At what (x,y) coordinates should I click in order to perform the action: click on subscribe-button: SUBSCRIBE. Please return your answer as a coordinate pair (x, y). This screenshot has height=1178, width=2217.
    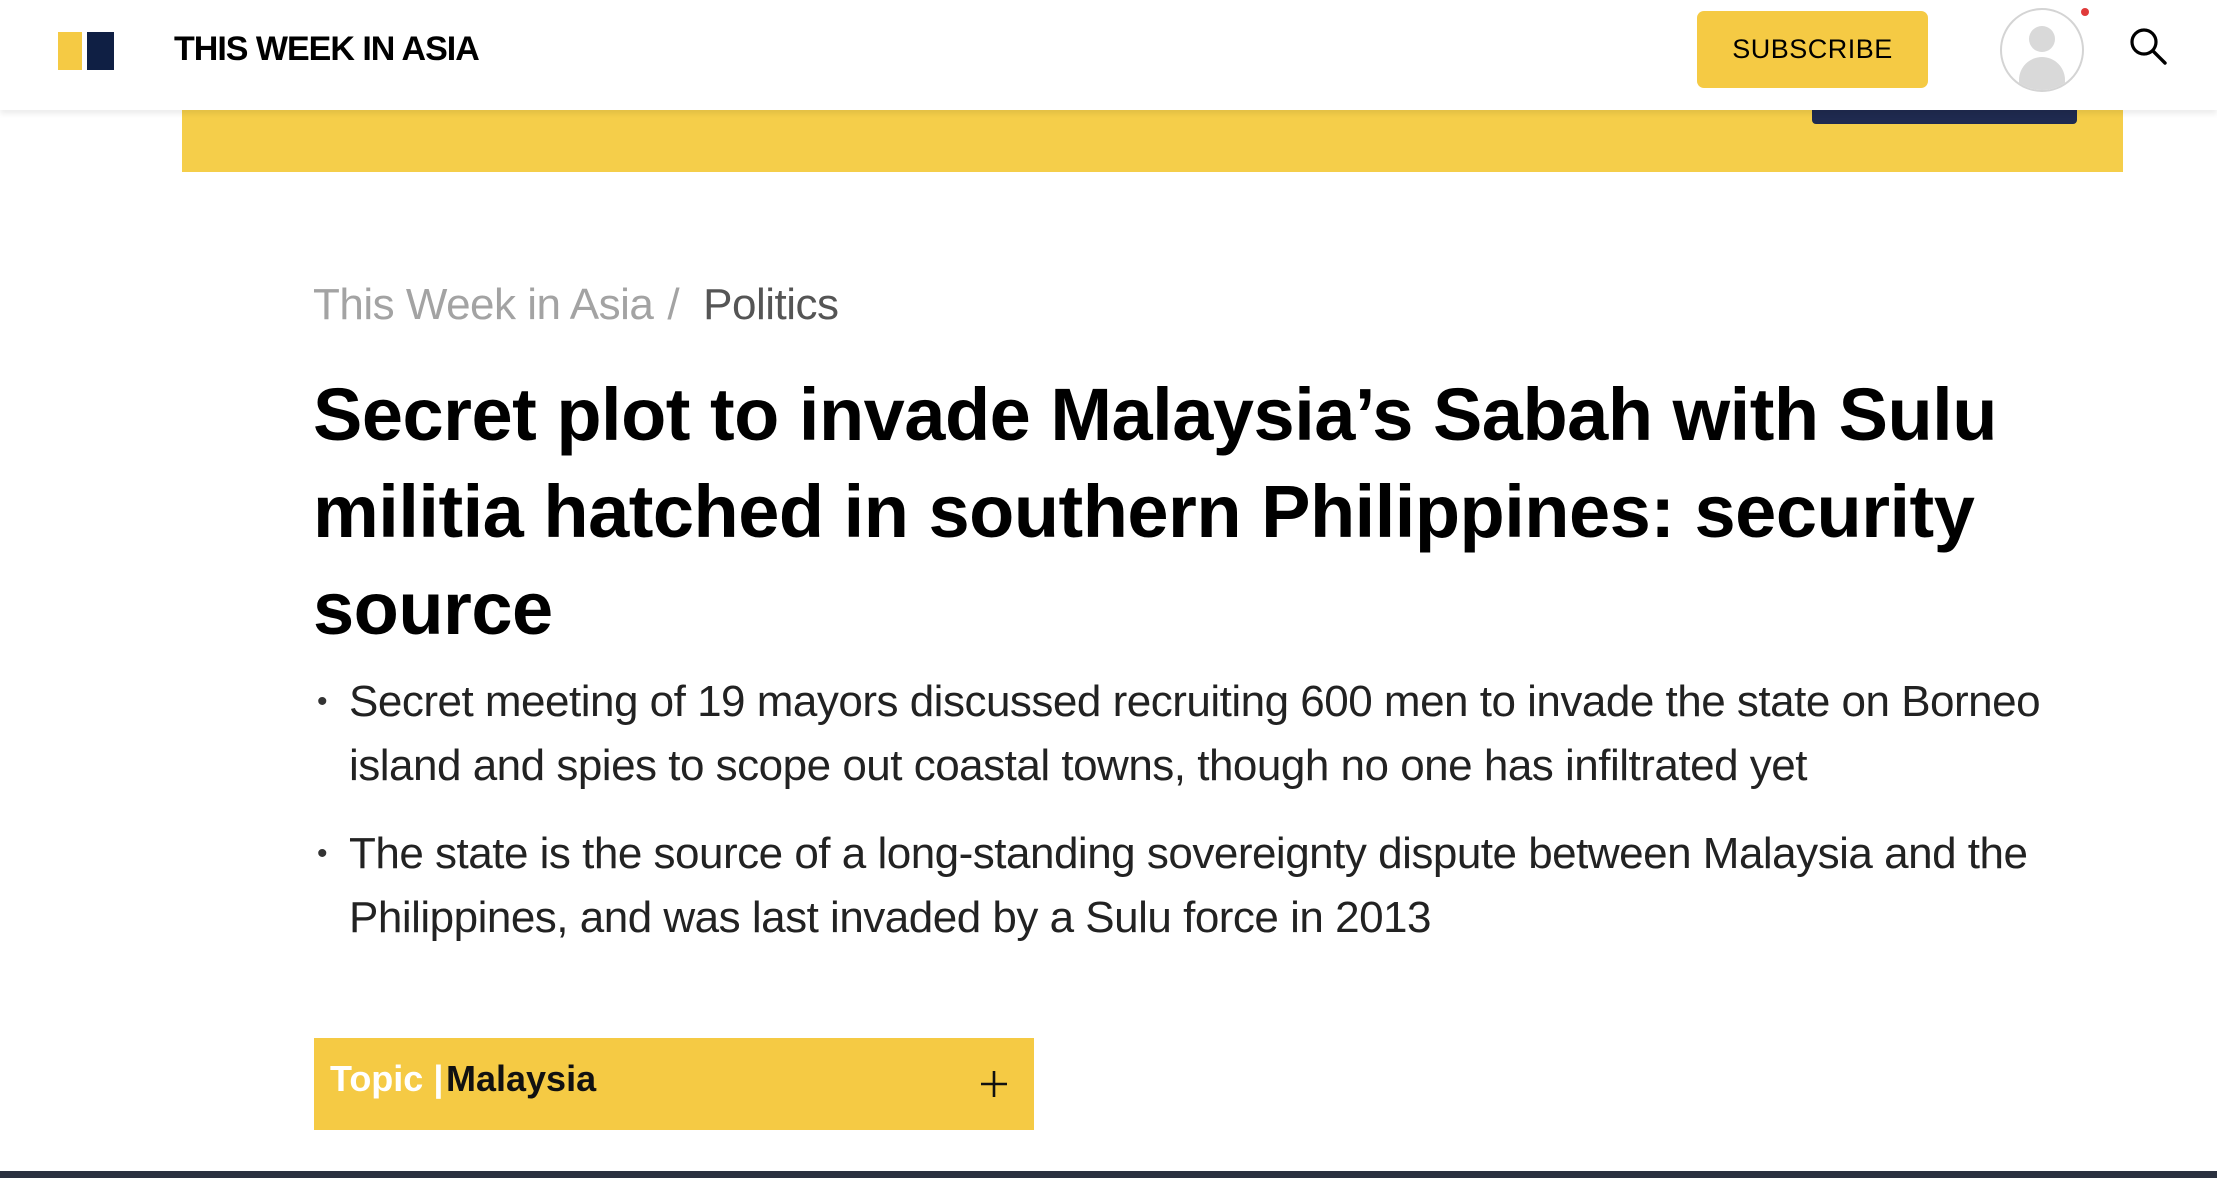
    Looking at the image, I should click on (1812, 49).